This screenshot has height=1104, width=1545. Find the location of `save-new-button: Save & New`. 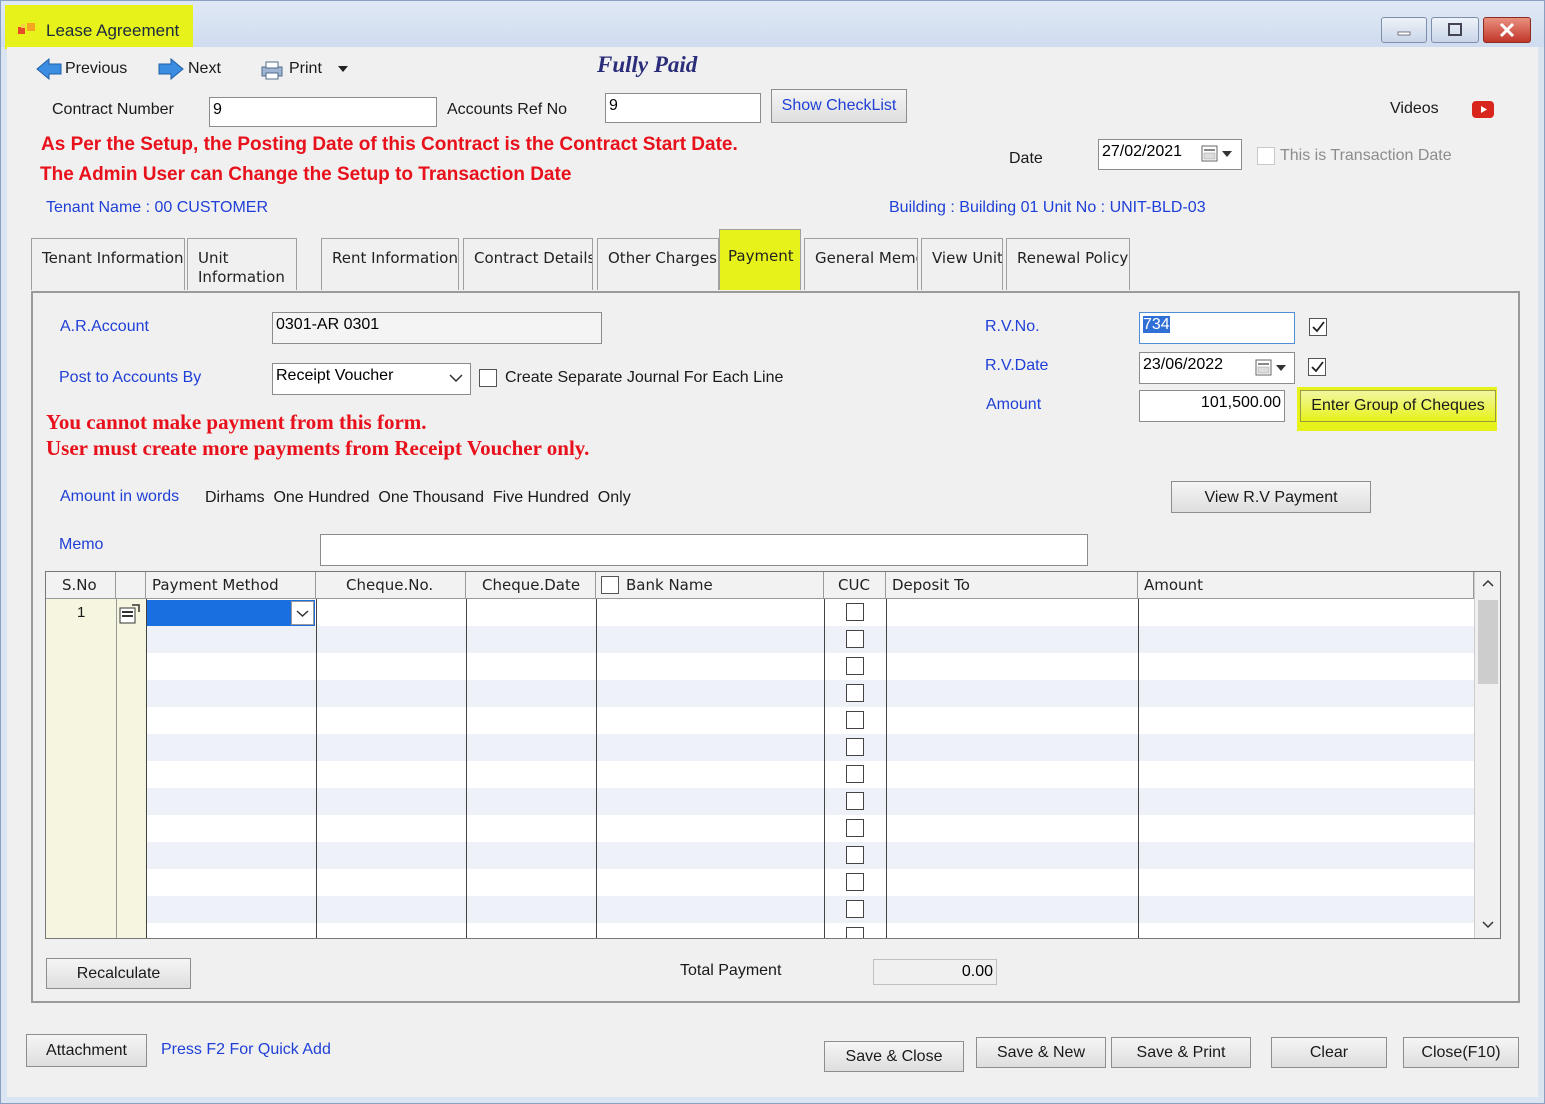

save-new-button: Save & New is located at coordinates (1041, 1052).